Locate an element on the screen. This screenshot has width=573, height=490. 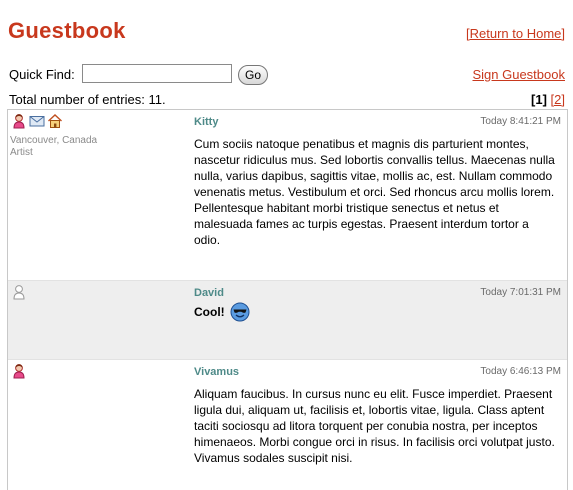
pagination: [1] [2] is located at coordinates (548, 99).